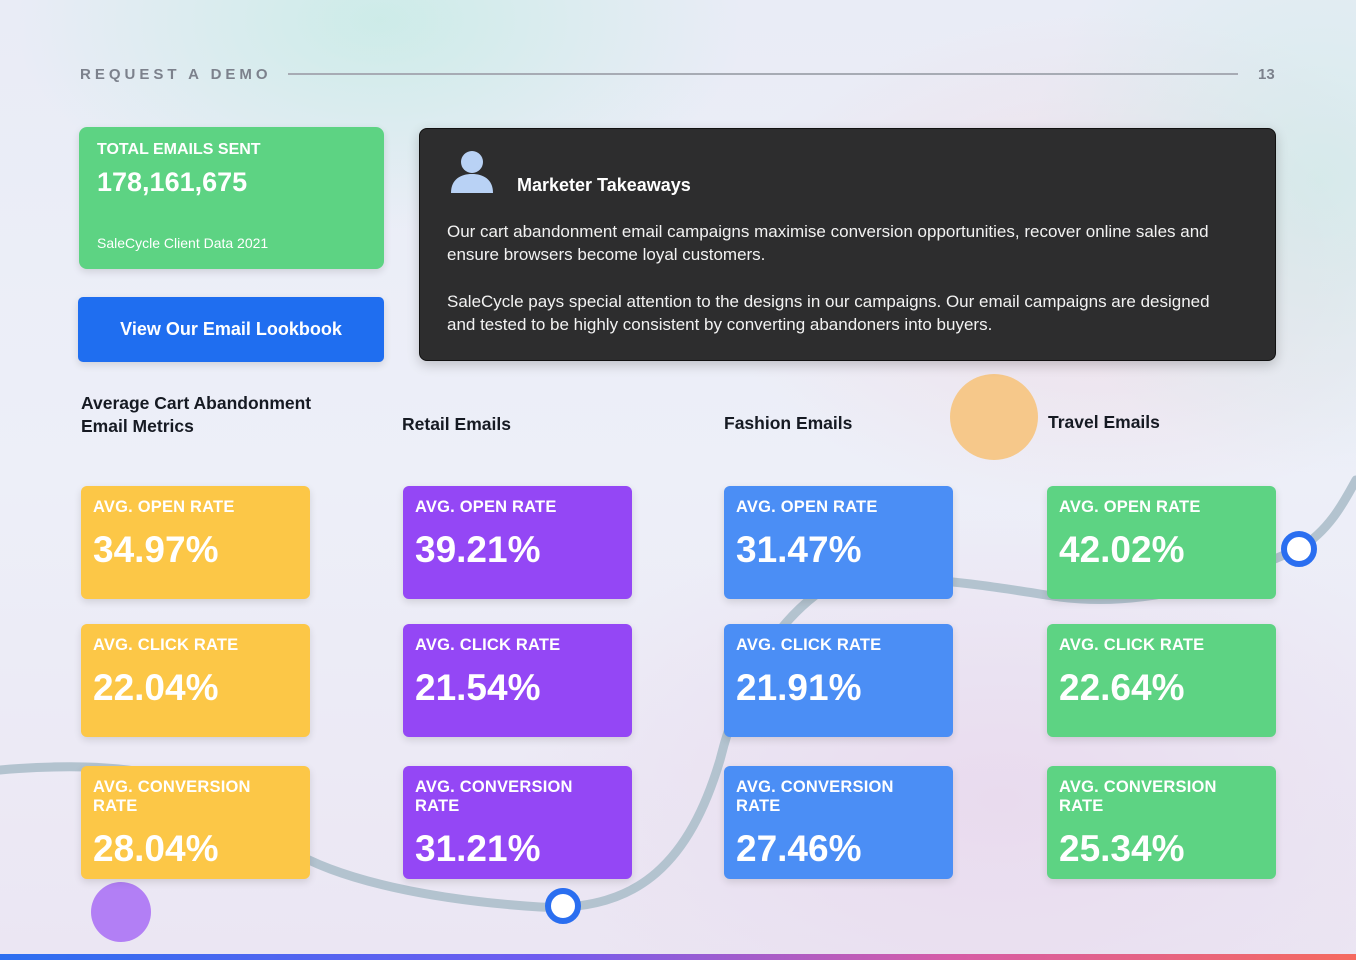 This screenshot has height=960, width=1356. Describe the element at coordinates (1161, 822) in the screenshot. I see `metric-card-travel-conversion: AVG. CONVERSION RATE 25.34%` at that location.